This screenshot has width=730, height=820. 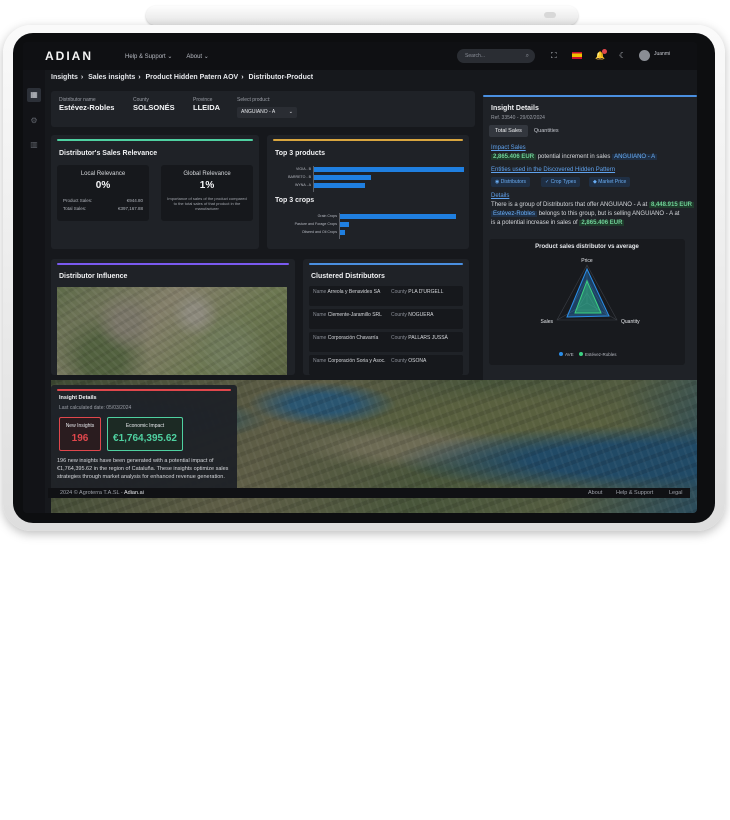 What do you see at coordinates (145, 438) in the screenshot?
I see `economic-impact-value: €1,764,395.62` at bounding box center [145, 438].